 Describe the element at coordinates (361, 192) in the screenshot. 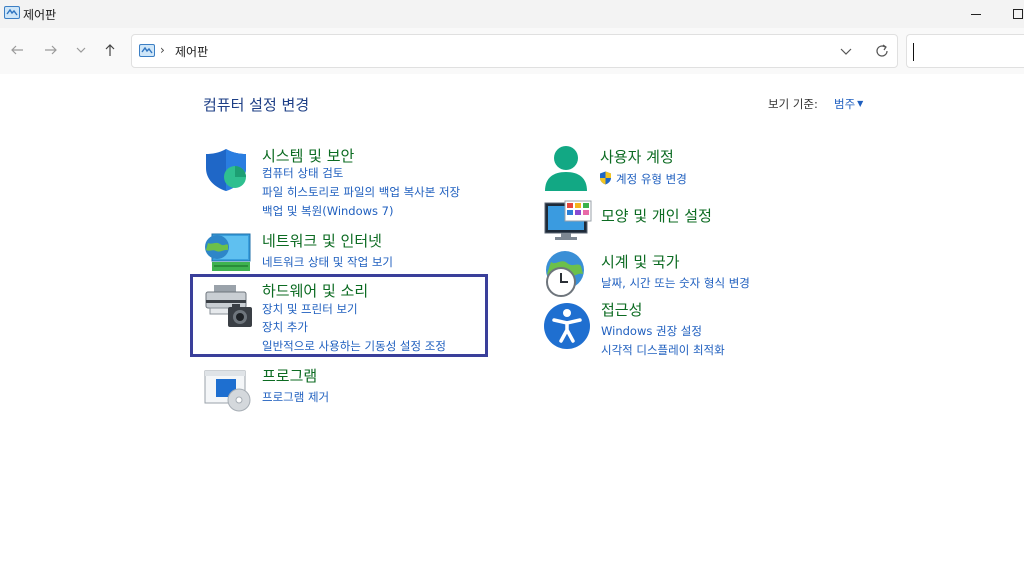

I see `link-system-1: 파일 히스토리로 파일의 백업 복사본 저장` at that location.